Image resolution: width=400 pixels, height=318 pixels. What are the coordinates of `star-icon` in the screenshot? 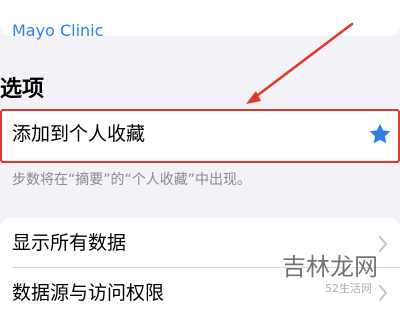 It's located at (380, 134).